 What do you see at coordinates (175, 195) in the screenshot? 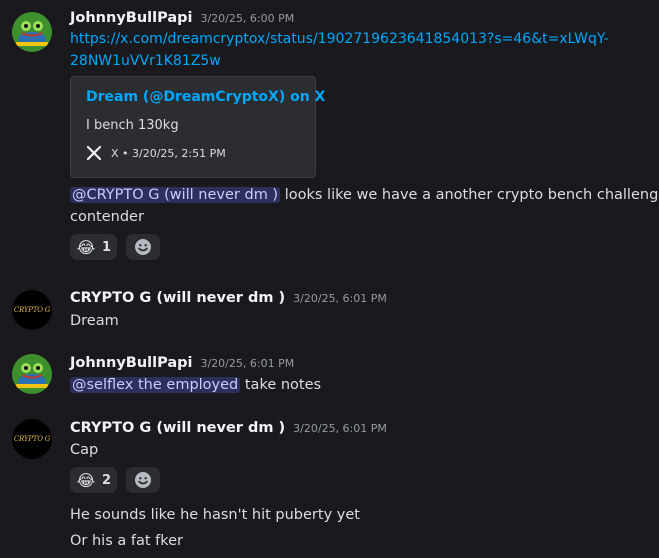
I see `user-mention: @CRYPTO G (will never dm )` at bounding box center [175, 195].